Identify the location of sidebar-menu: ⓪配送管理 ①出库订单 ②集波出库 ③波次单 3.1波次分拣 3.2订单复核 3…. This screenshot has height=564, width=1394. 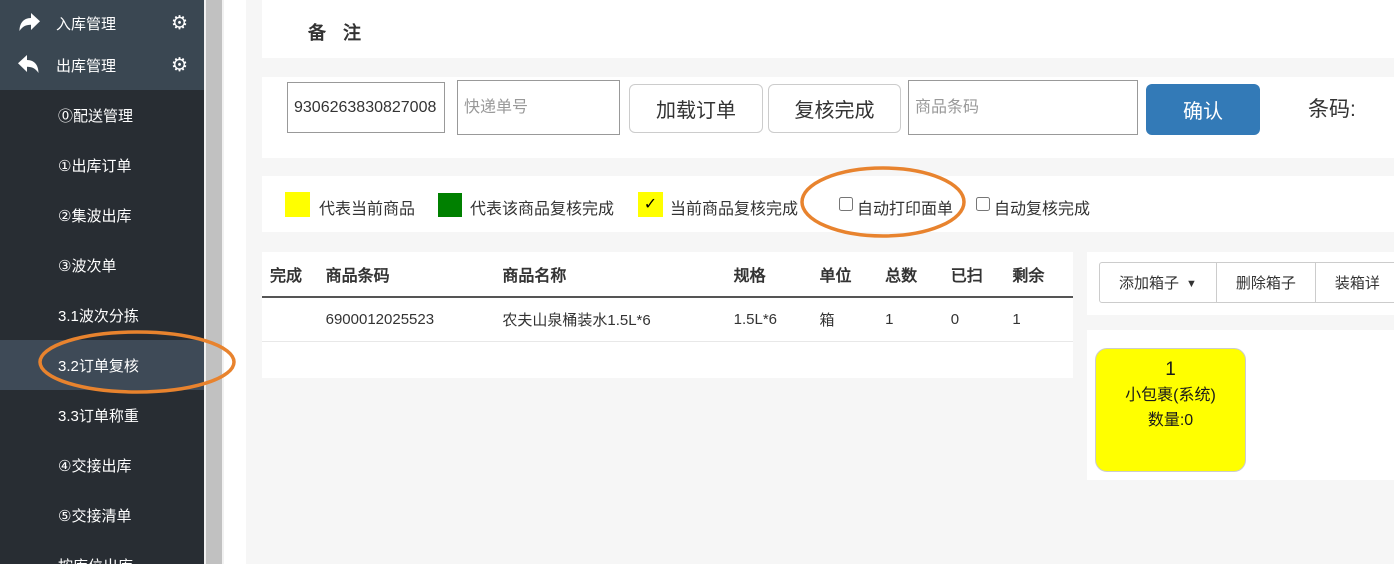
(102, 327).